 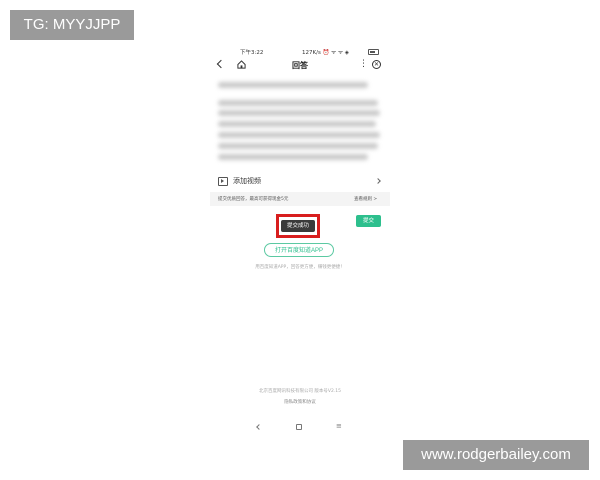 I want to click on top-nav-bar: 回答 ⋮ ✕, so click(x=300, y=66).